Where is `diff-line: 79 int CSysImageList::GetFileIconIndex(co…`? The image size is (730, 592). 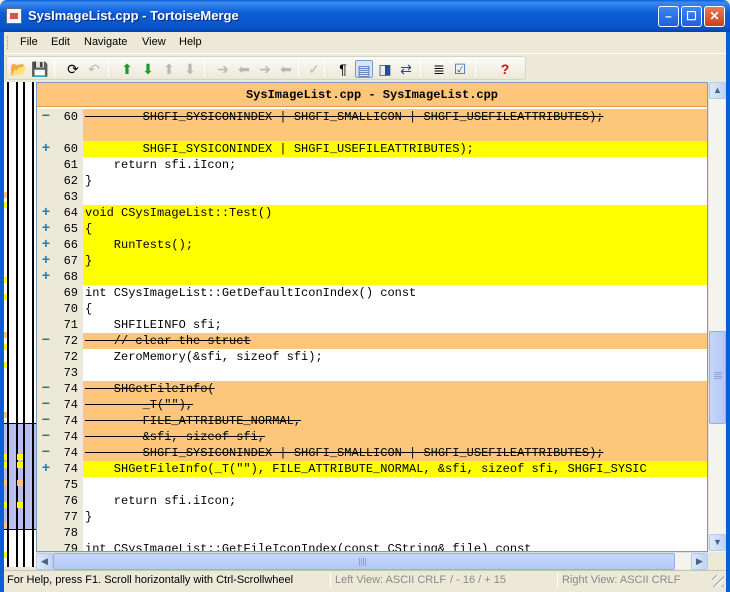
diff-line: 79 int CSysImageList::GetFileIconIndex(co… is located at coordinates (372, 546).